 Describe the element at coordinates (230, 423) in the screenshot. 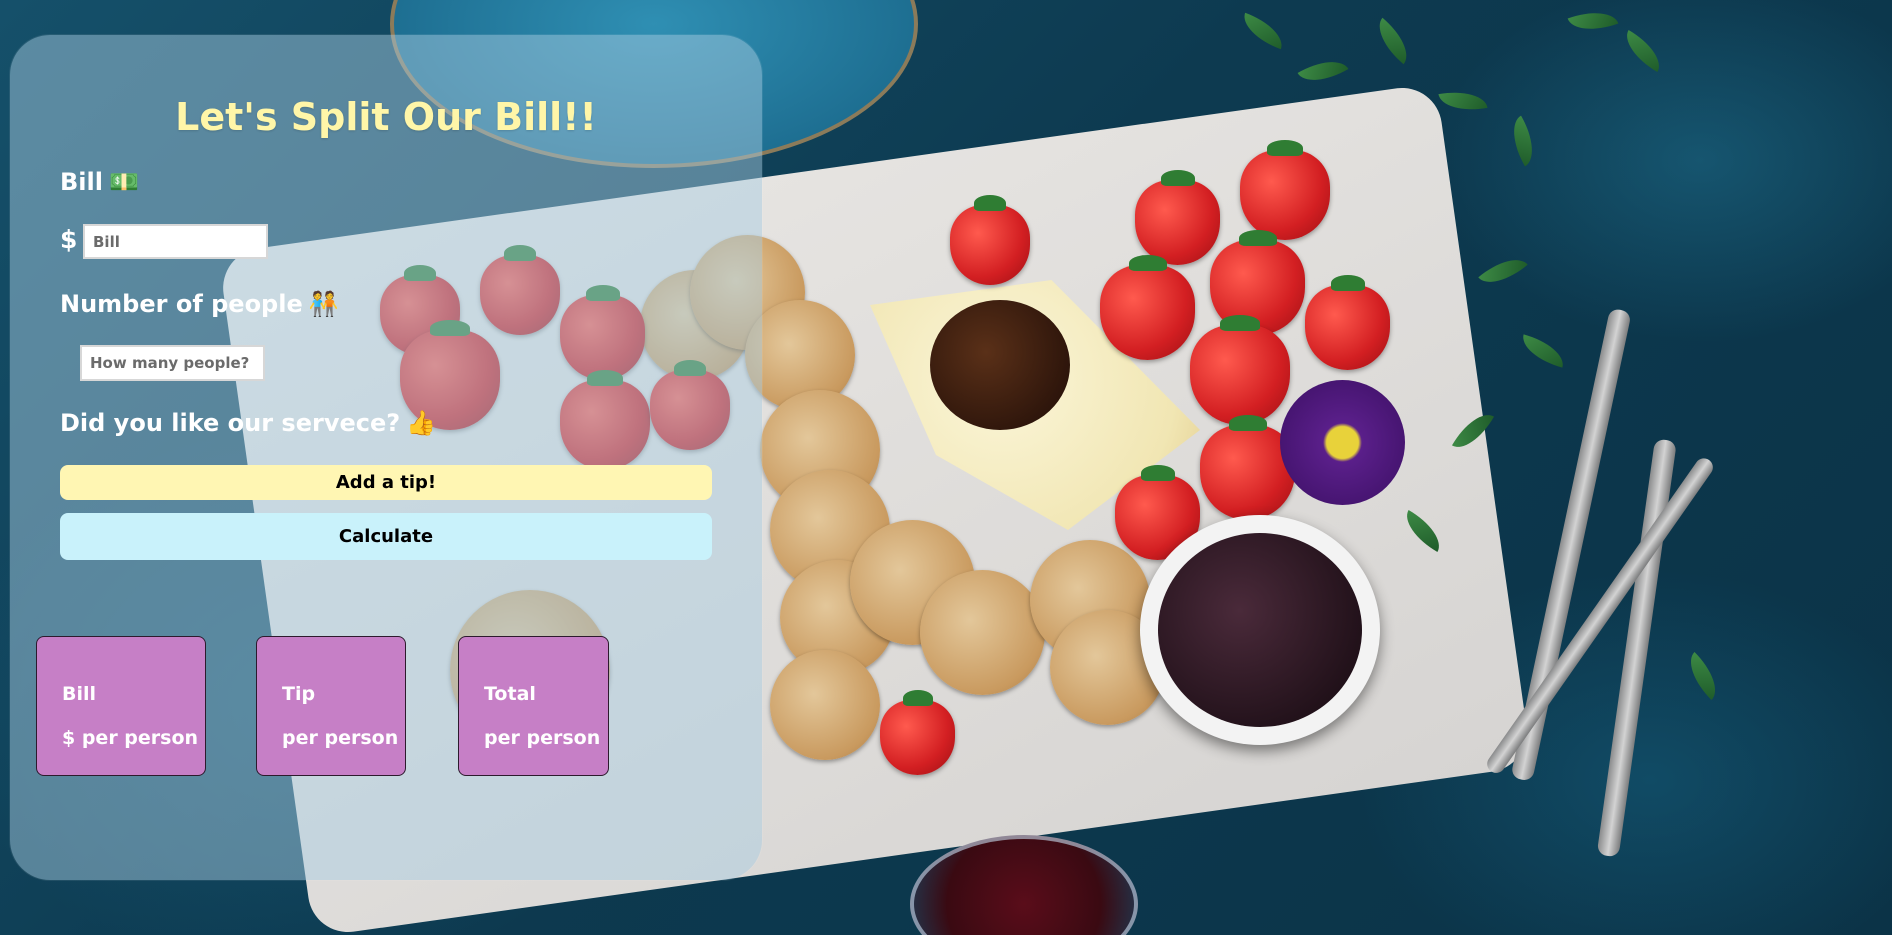

I see `service-question: Did you like our servece?` at that location.